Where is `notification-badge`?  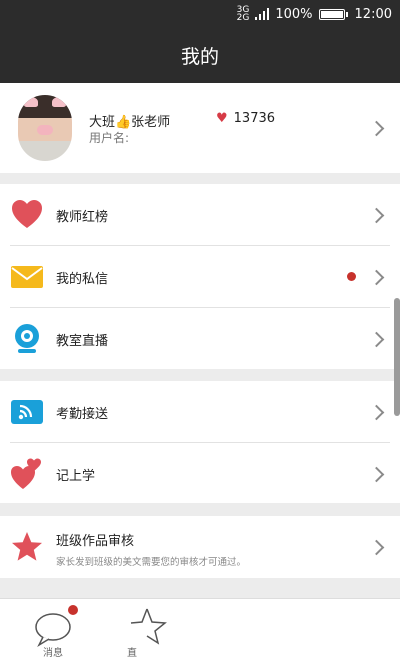
notification-badge is located at coordinates (73, 610).